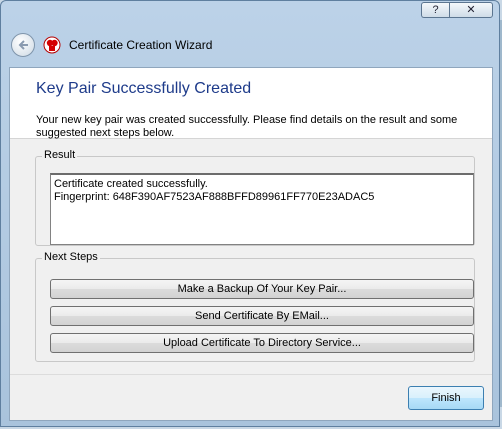  I want to click on back-arrow-icon, so click(23, 45).